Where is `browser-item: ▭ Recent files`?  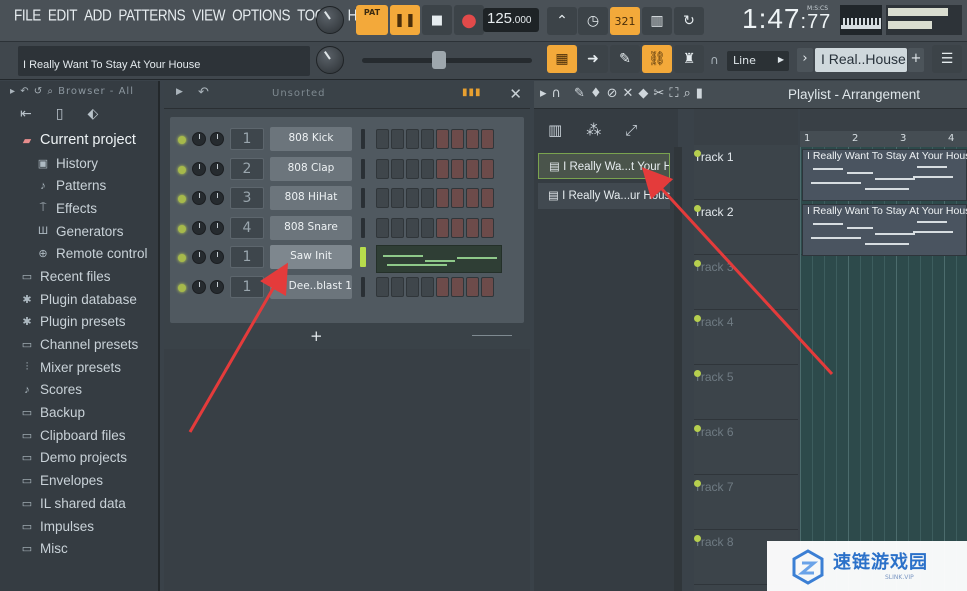
browser-item: ▭ Recent files is located at coordinates (79, 276).